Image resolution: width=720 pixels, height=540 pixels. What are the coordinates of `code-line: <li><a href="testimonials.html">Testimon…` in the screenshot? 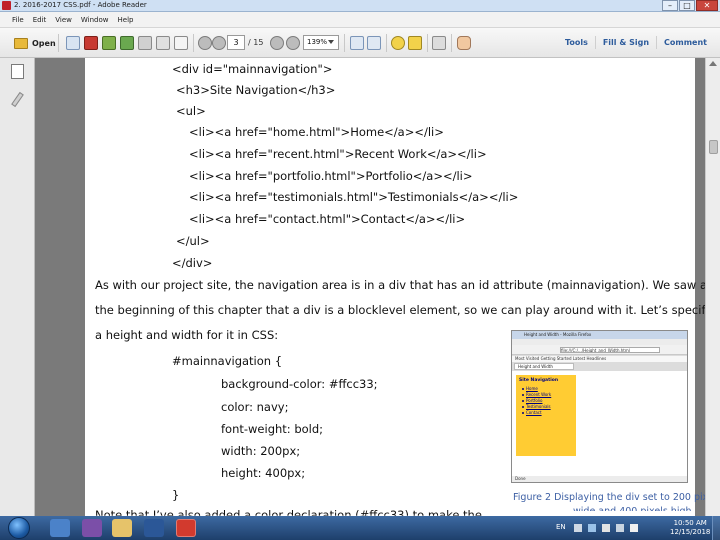 It's located at (354, 197).